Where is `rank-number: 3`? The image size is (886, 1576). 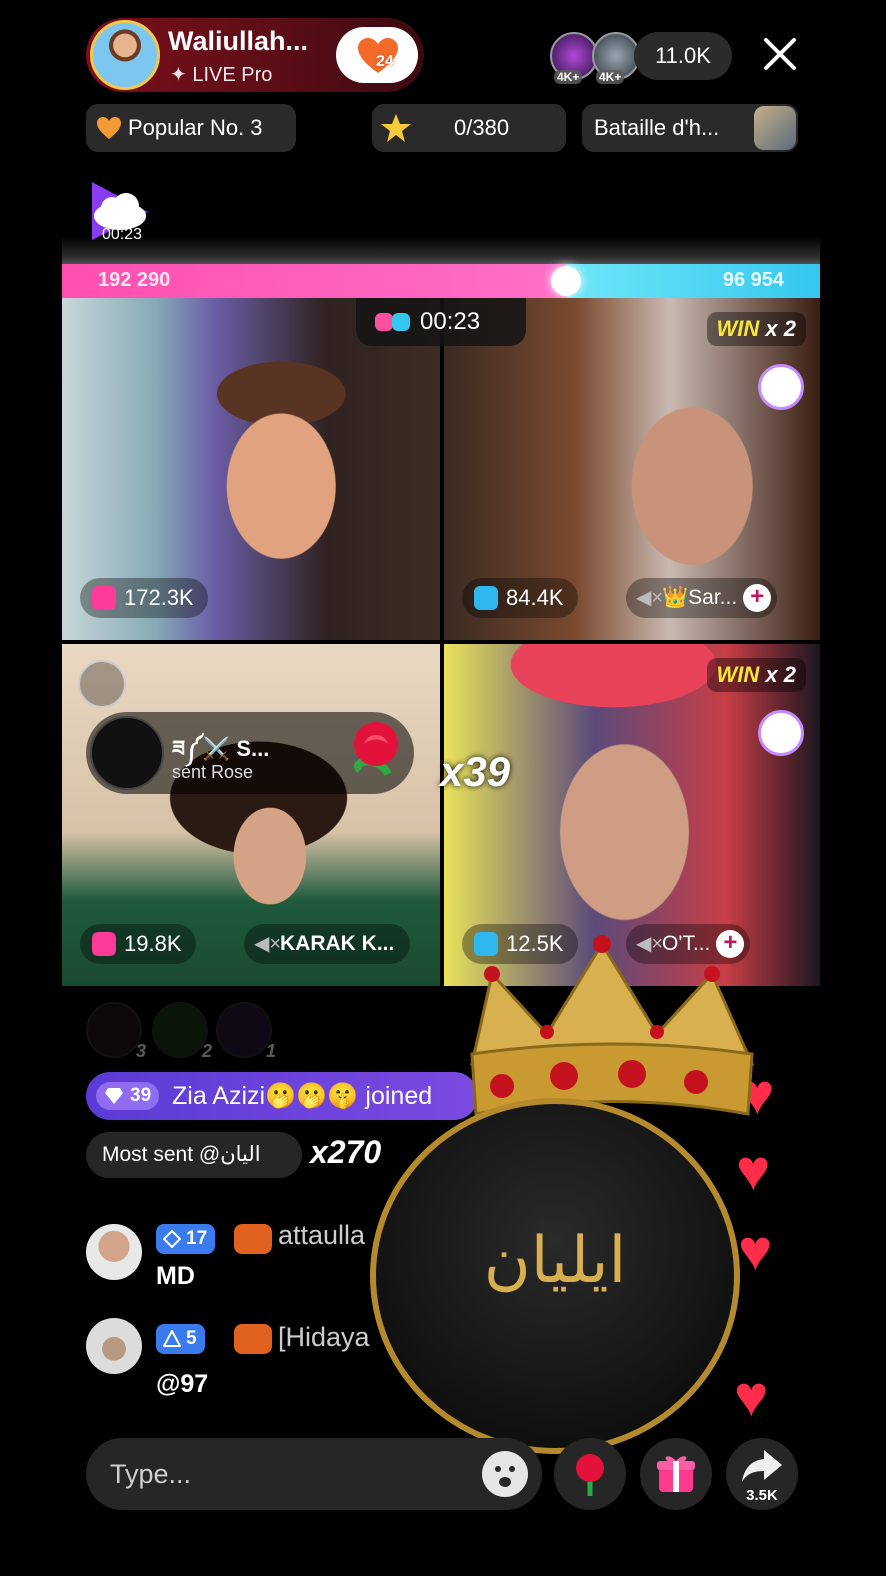
rank-number: 3 is located at coordinates (140, 1051).